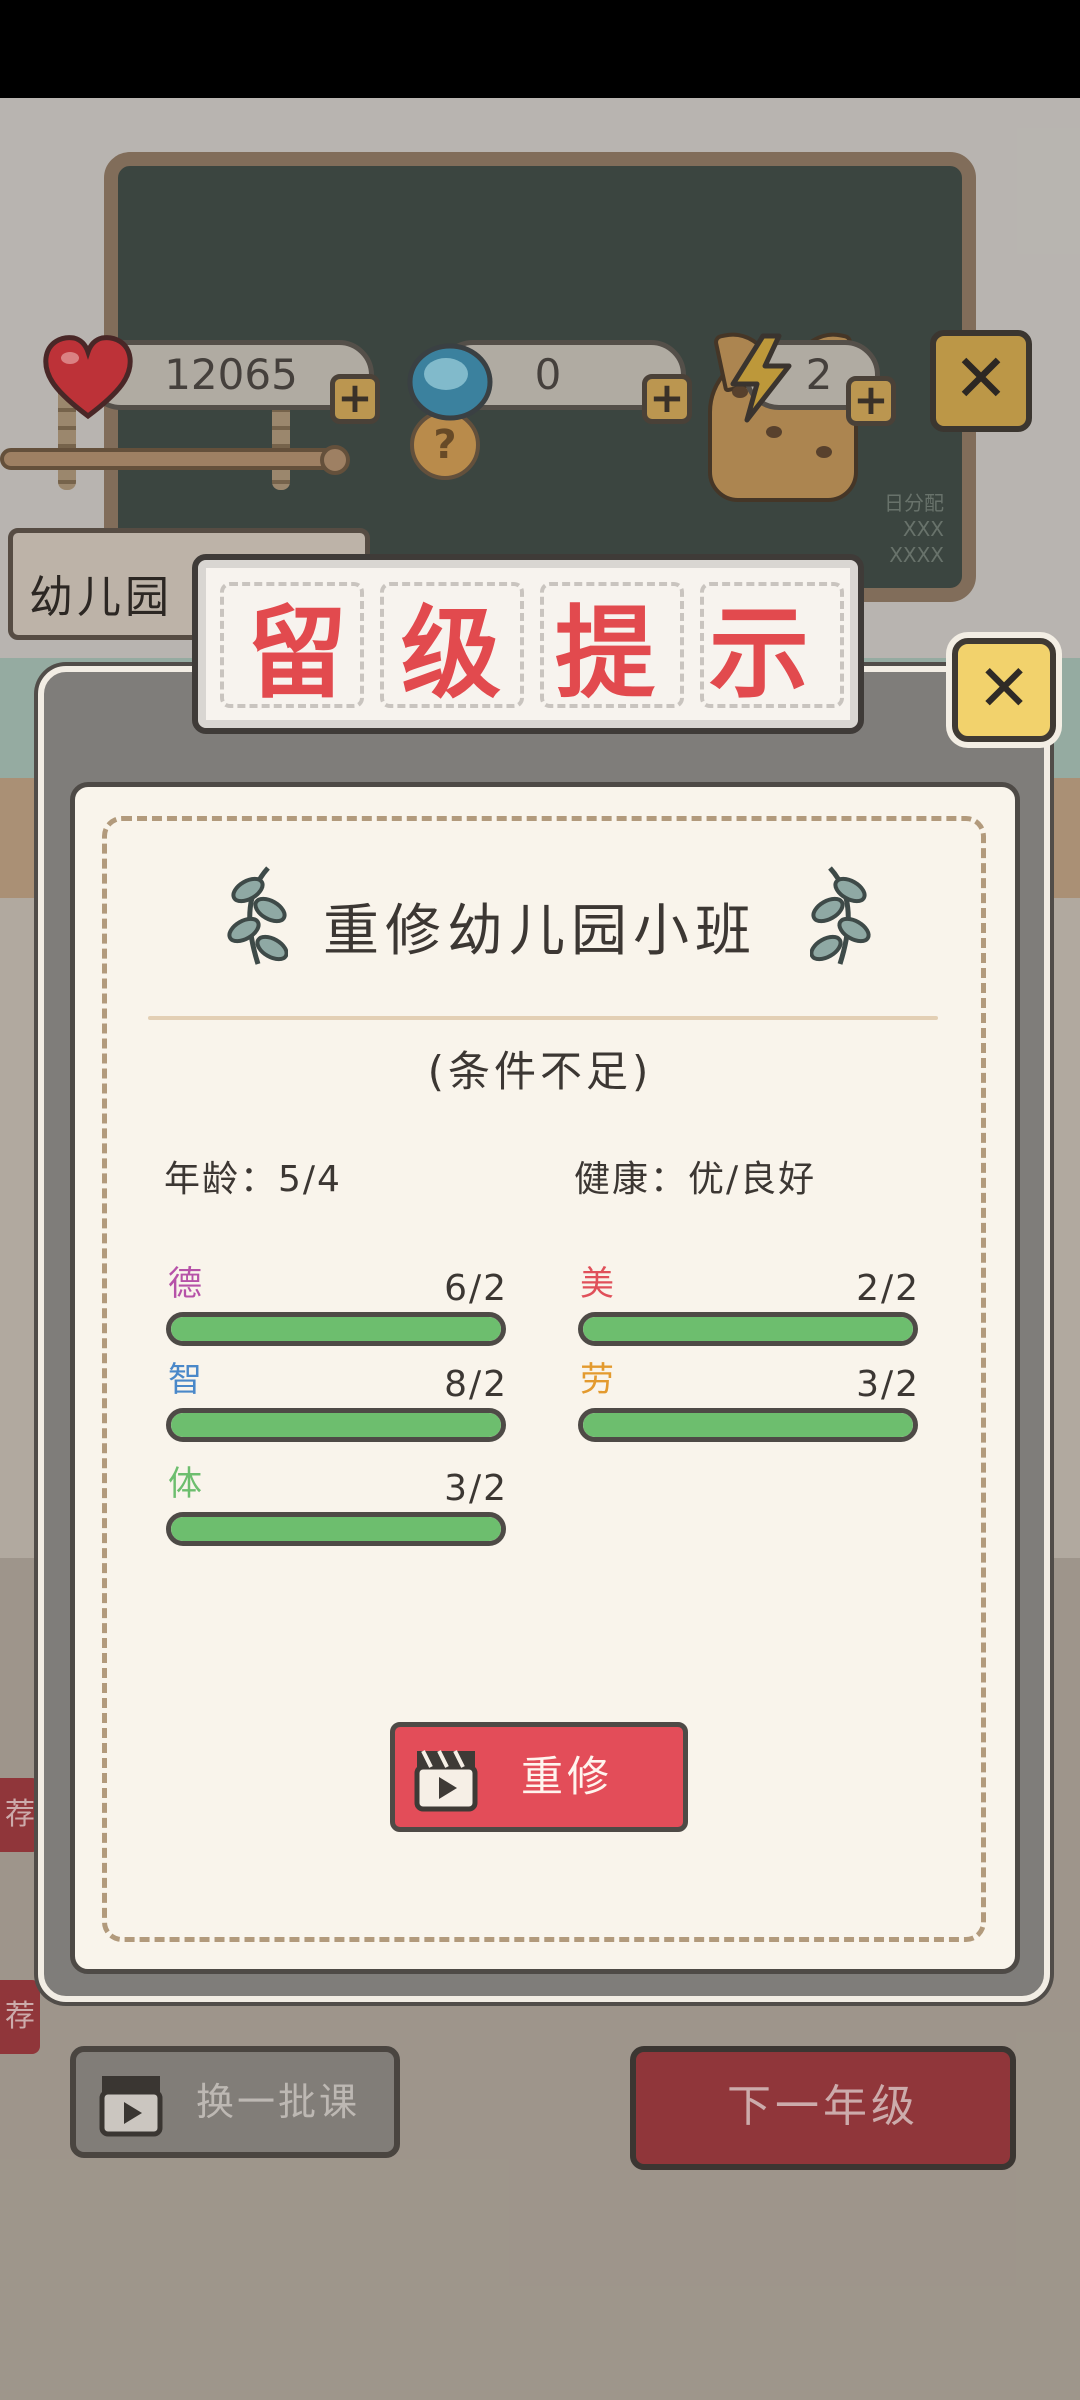  I want to click on stat-name: 德, so click(185, 1284).